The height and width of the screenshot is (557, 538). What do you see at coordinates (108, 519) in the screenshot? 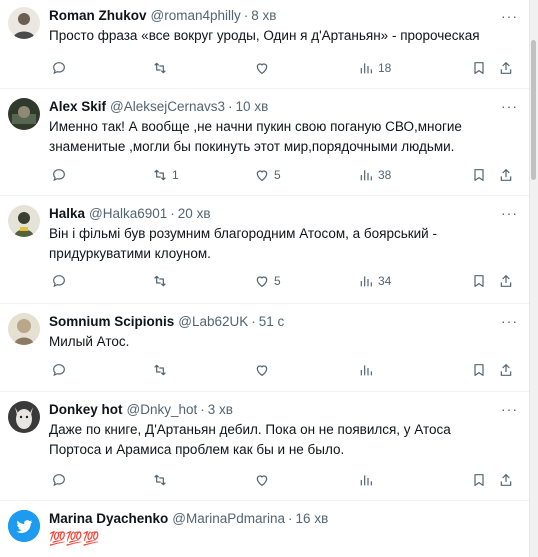
I see `author-name: Marina Dyachenko` at bounding box center [108, 519].